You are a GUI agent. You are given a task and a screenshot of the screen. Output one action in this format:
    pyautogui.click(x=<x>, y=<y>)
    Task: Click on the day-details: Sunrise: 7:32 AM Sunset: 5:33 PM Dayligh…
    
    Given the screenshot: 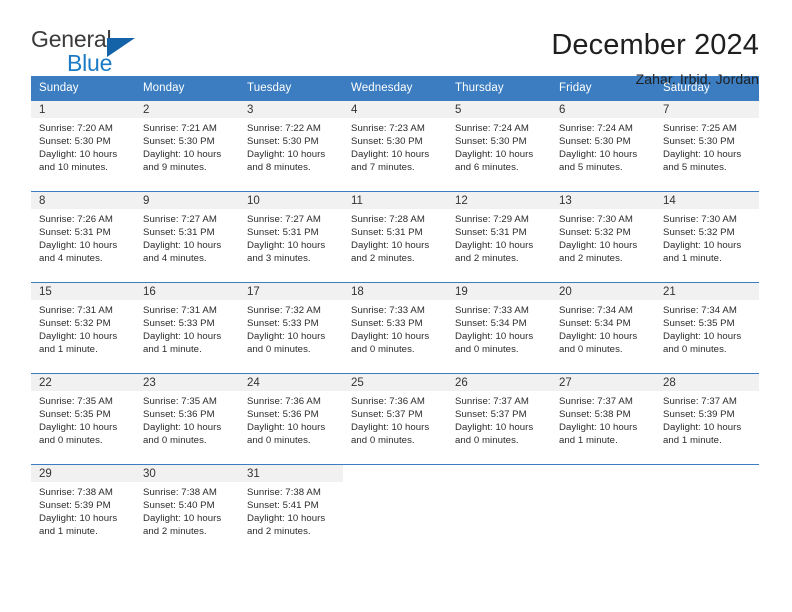 What is the action you would take?
    pyautogui.click(x=291, y=328)
    